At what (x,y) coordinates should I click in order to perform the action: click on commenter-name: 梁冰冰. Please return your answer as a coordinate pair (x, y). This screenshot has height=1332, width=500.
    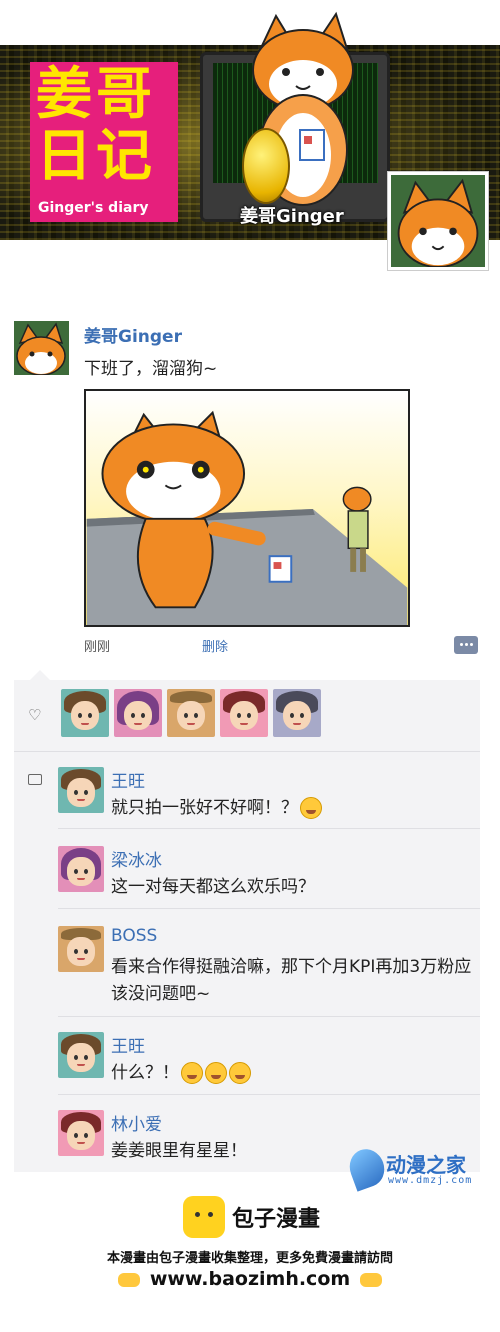
    Looking at the image, I should click on (136, 858).